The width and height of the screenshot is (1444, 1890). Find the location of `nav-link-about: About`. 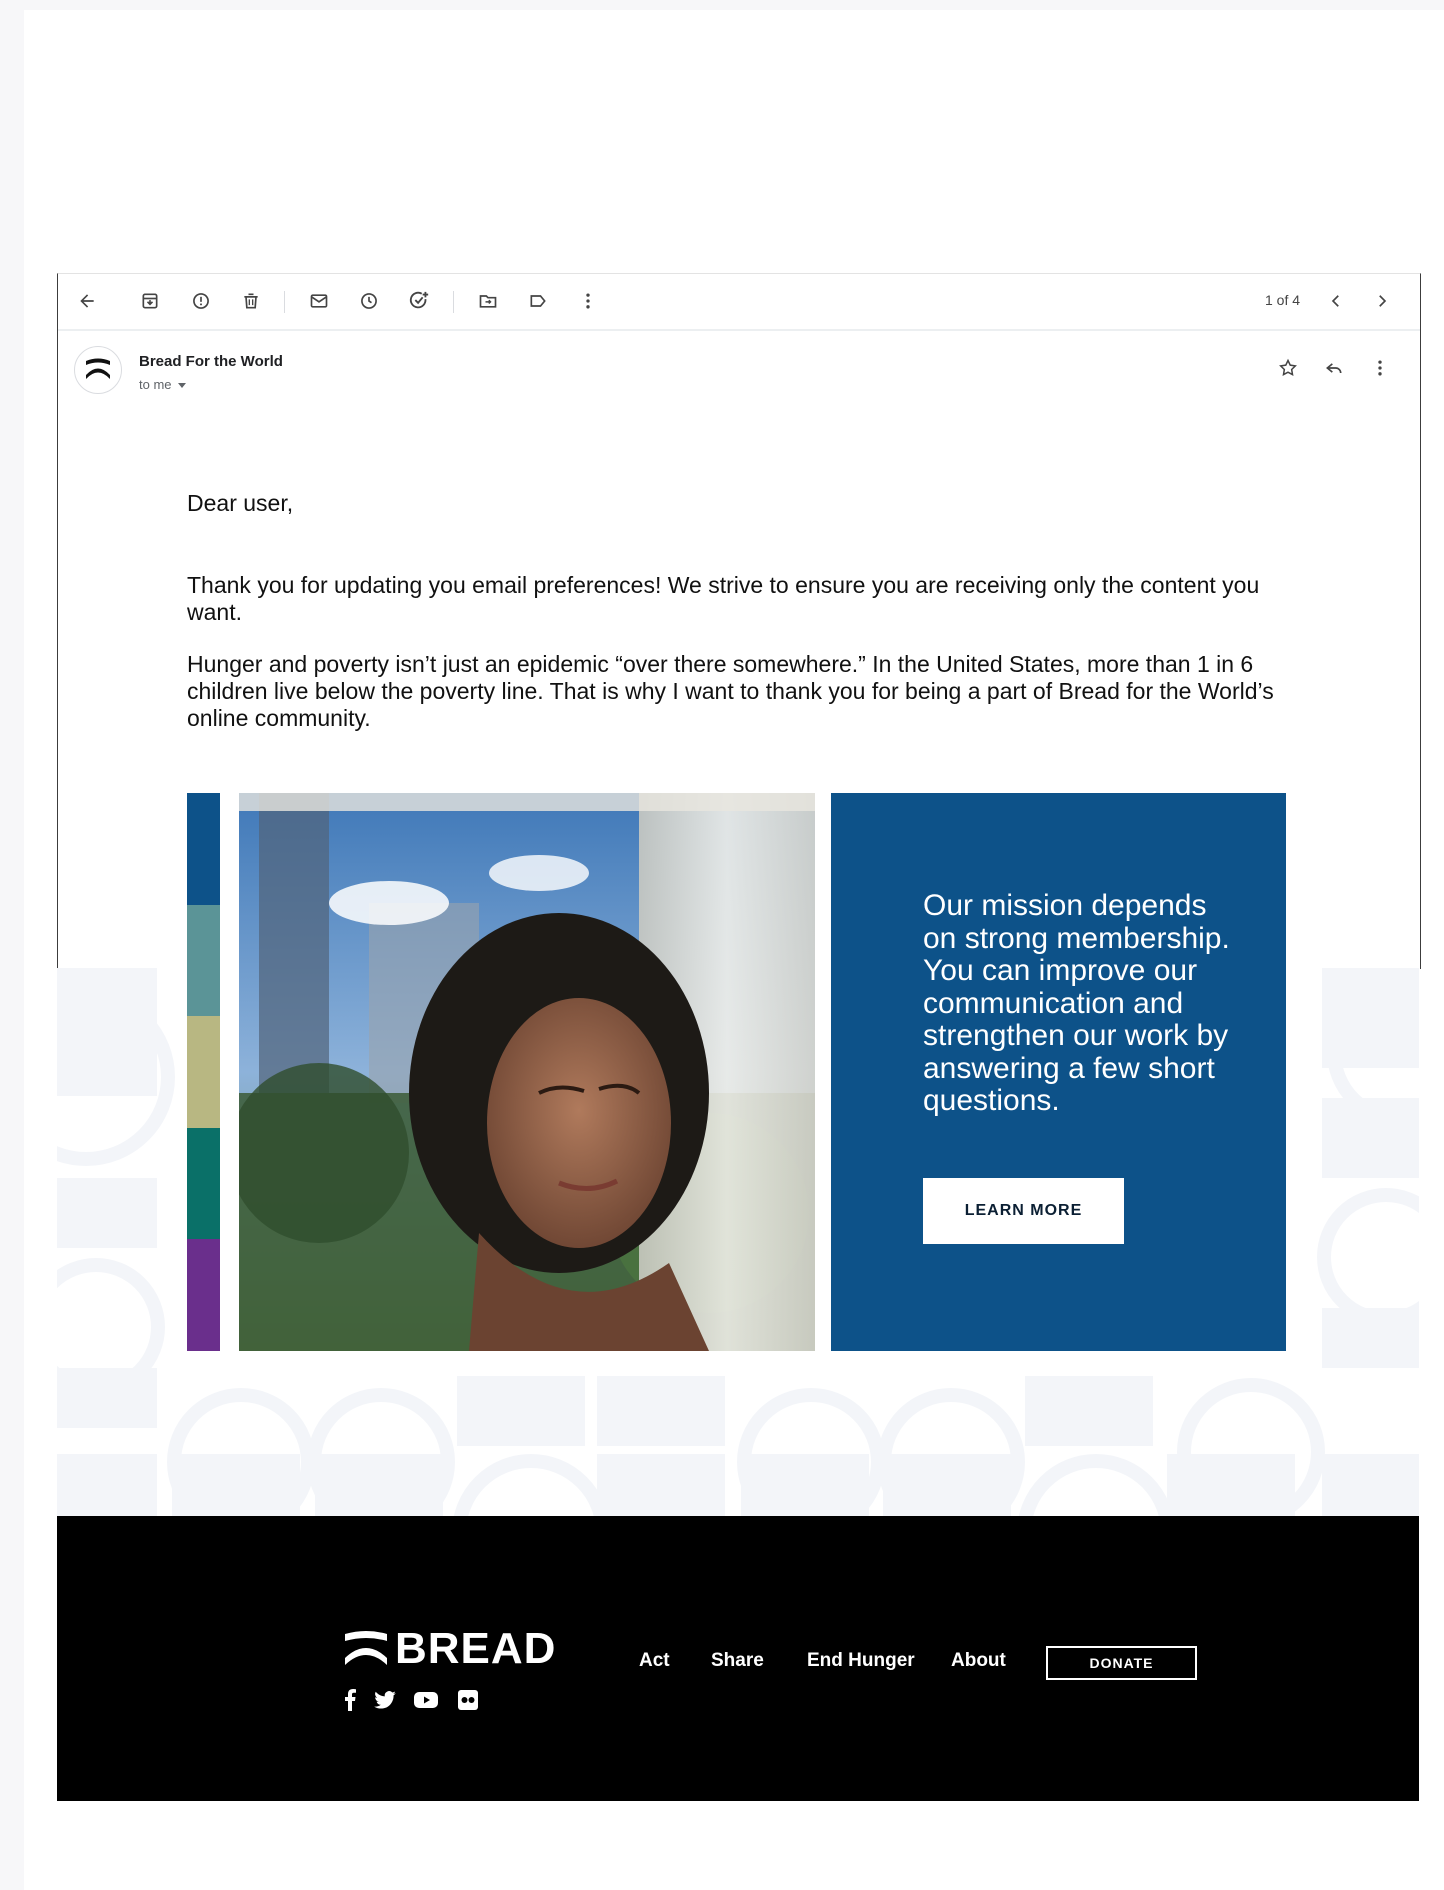

nav-link-about: About is located at coordinates (978, 1661).